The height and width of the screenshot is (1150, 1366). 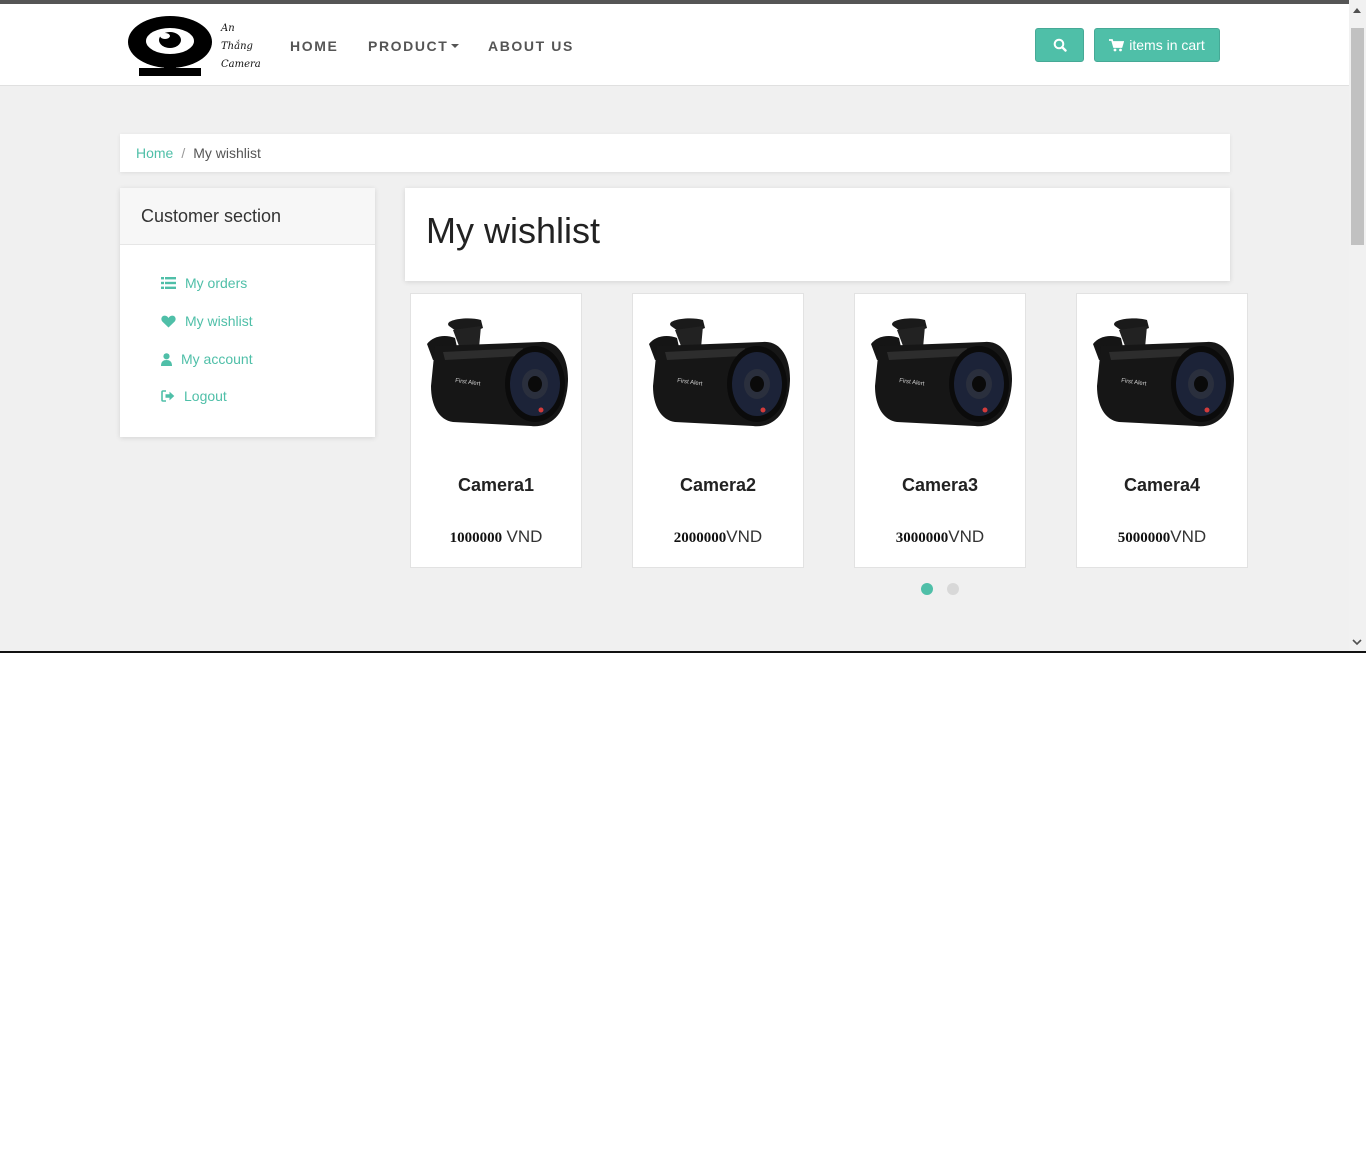 I want to click on sidebar-item-logout: Logout, so click(x=194, y=396).